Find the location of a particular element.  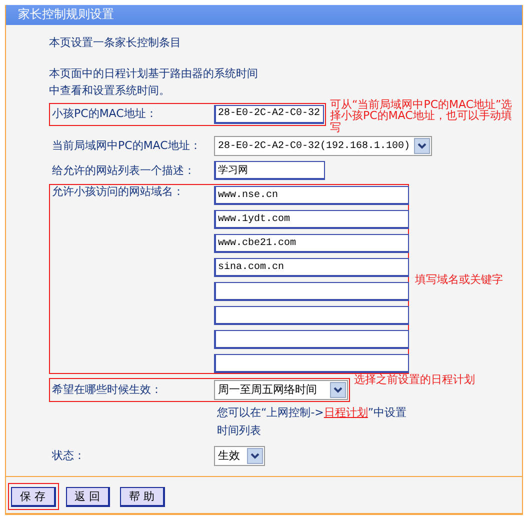

field-label: 小孩PC的MAC地址： is located at coordinates (104, 114).